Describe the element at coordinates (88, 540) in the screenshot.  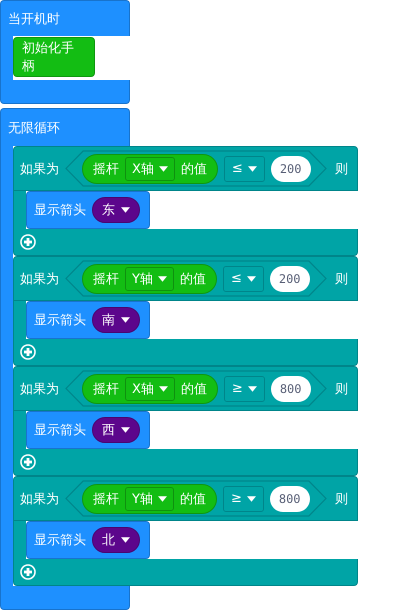
I see `show-arrow-block: 显示箭头 北` at that location.